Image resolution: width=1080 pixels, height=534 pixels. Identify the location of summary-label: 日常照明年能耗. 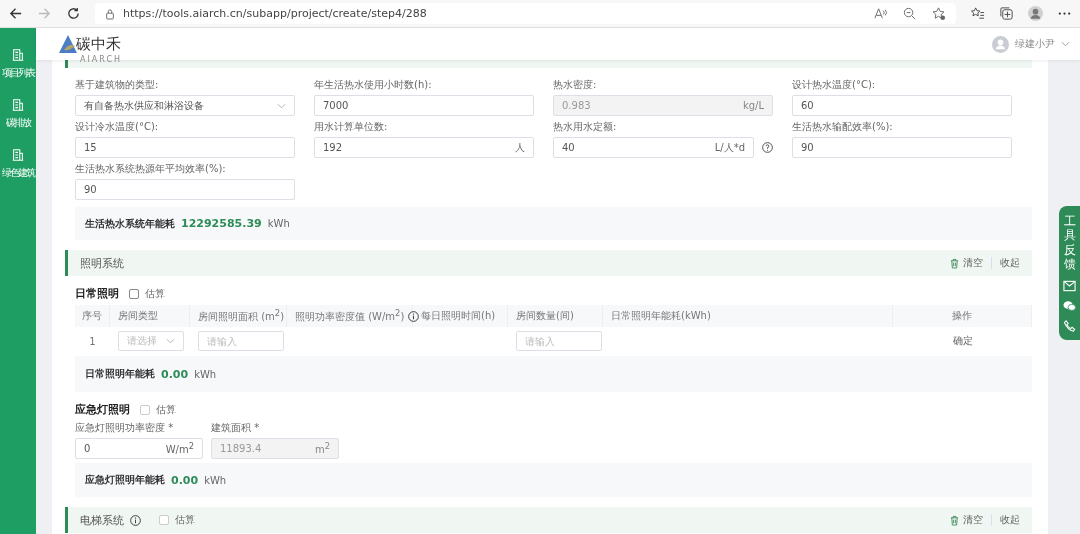
(120, 374).